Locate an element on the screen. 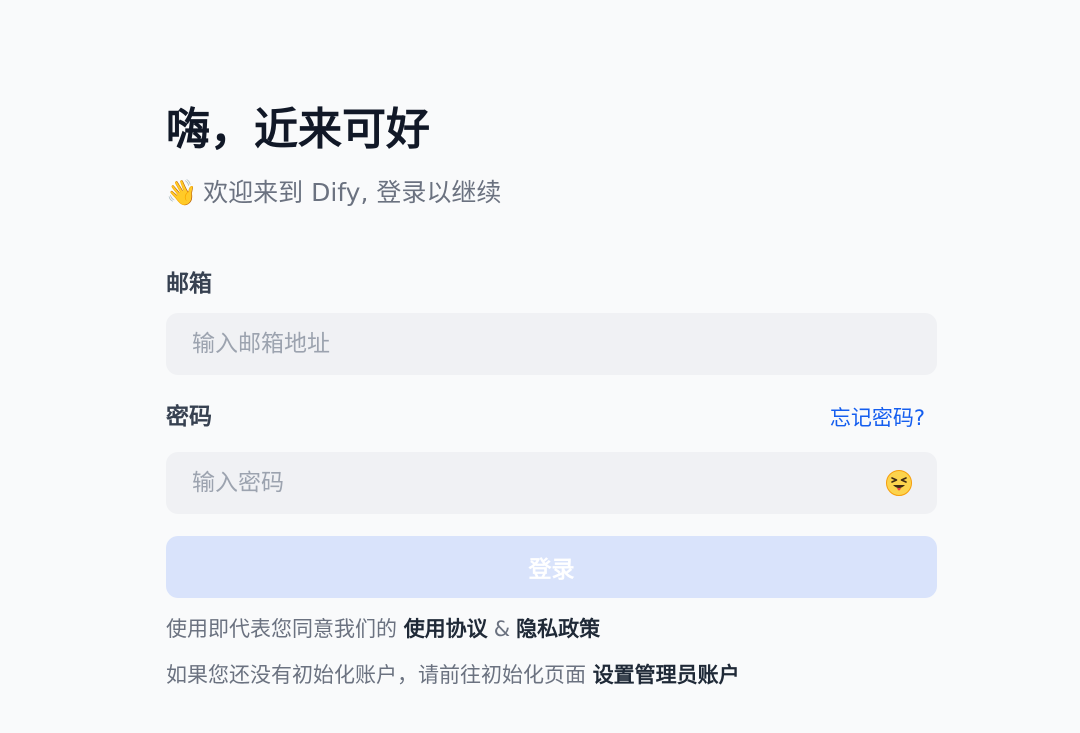  privacy-policy-link: 隐私政策 is located at coordinates (558, 629).